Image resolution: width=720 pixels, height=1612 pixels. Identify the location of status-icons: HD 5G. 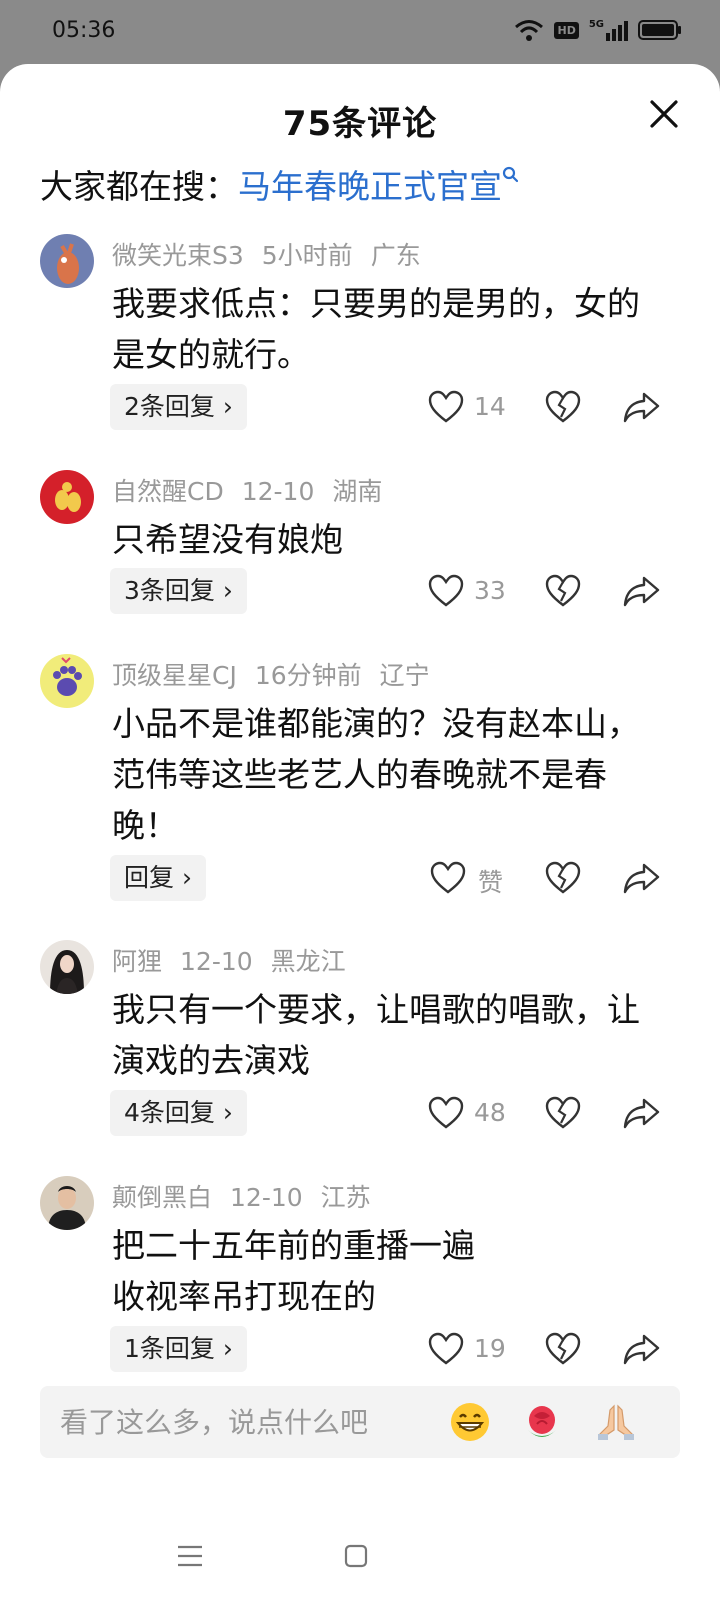
(598, 30).